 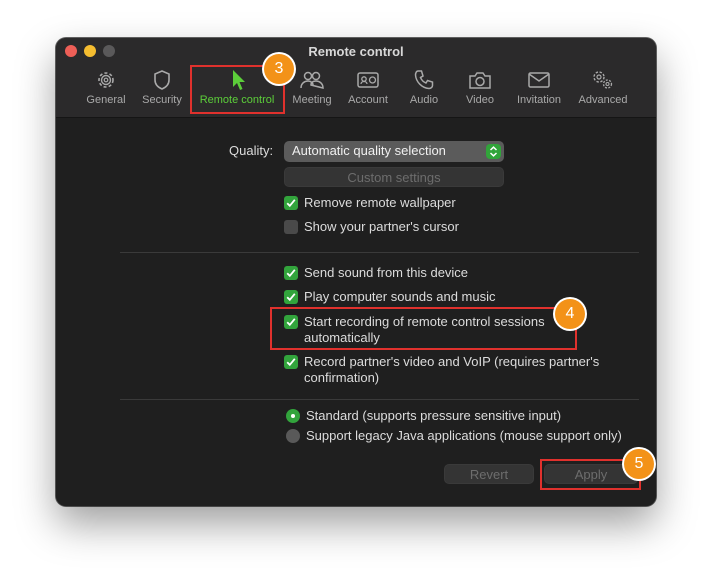 I want to click on shield-icon, so click(x=162, y=80).